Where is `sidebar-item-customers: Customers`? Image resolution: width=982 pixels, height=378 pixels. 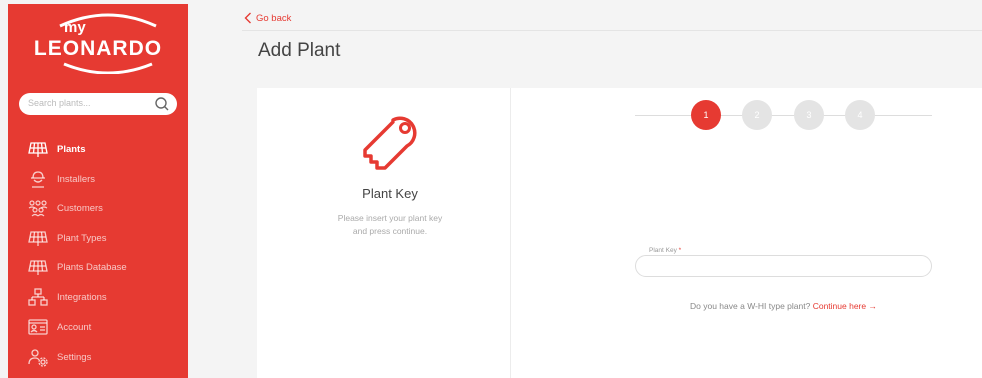 sidebar-item-customers: Customers is located at coordinates (108, 208).